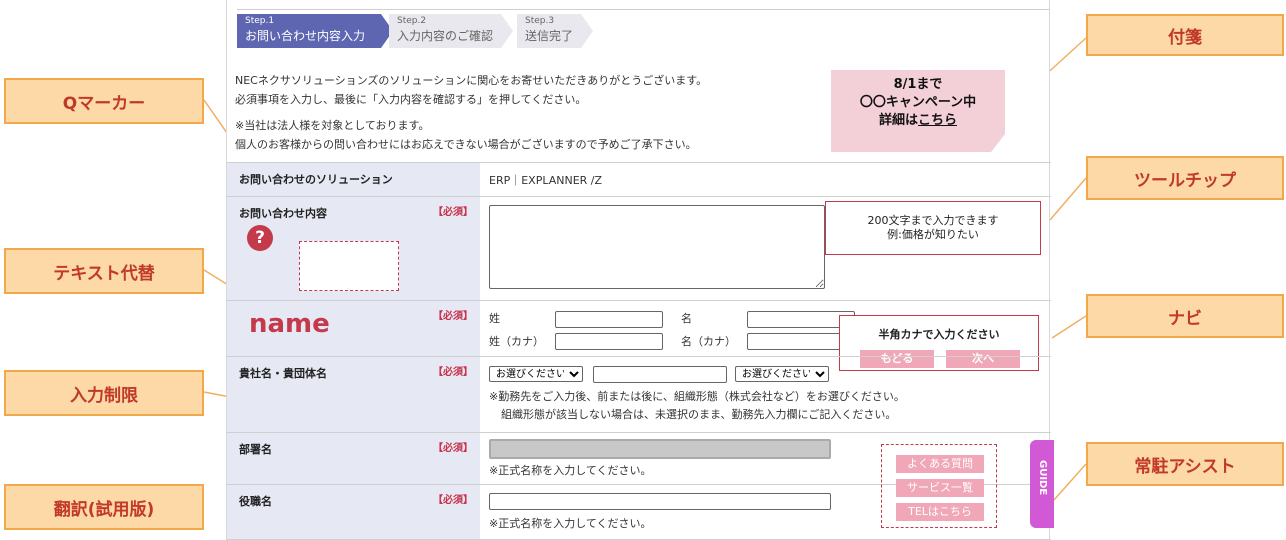 This screenshot has width=1286, height=540. What do you see at coordinates (933, 234) in the screenshot?
I see `tooltip-line-2: 例:価格が知りたい` at bounding box center [933, 234].